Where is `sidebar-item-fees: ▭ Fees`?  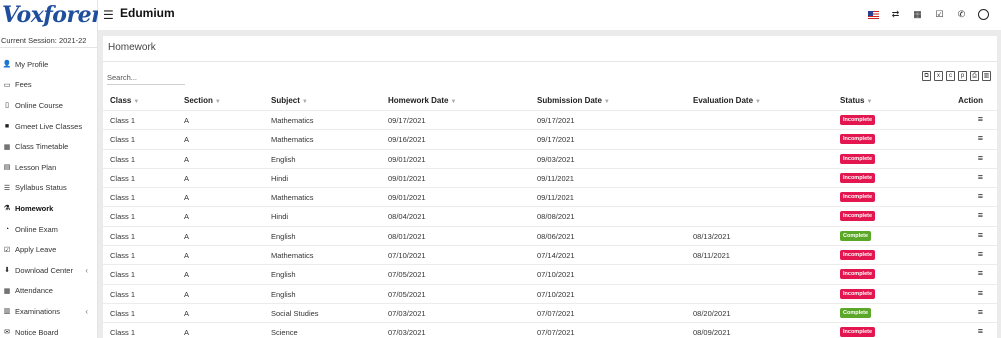
sidebar-item-fees: ▭ Fees is located at coordinates (49, 85).